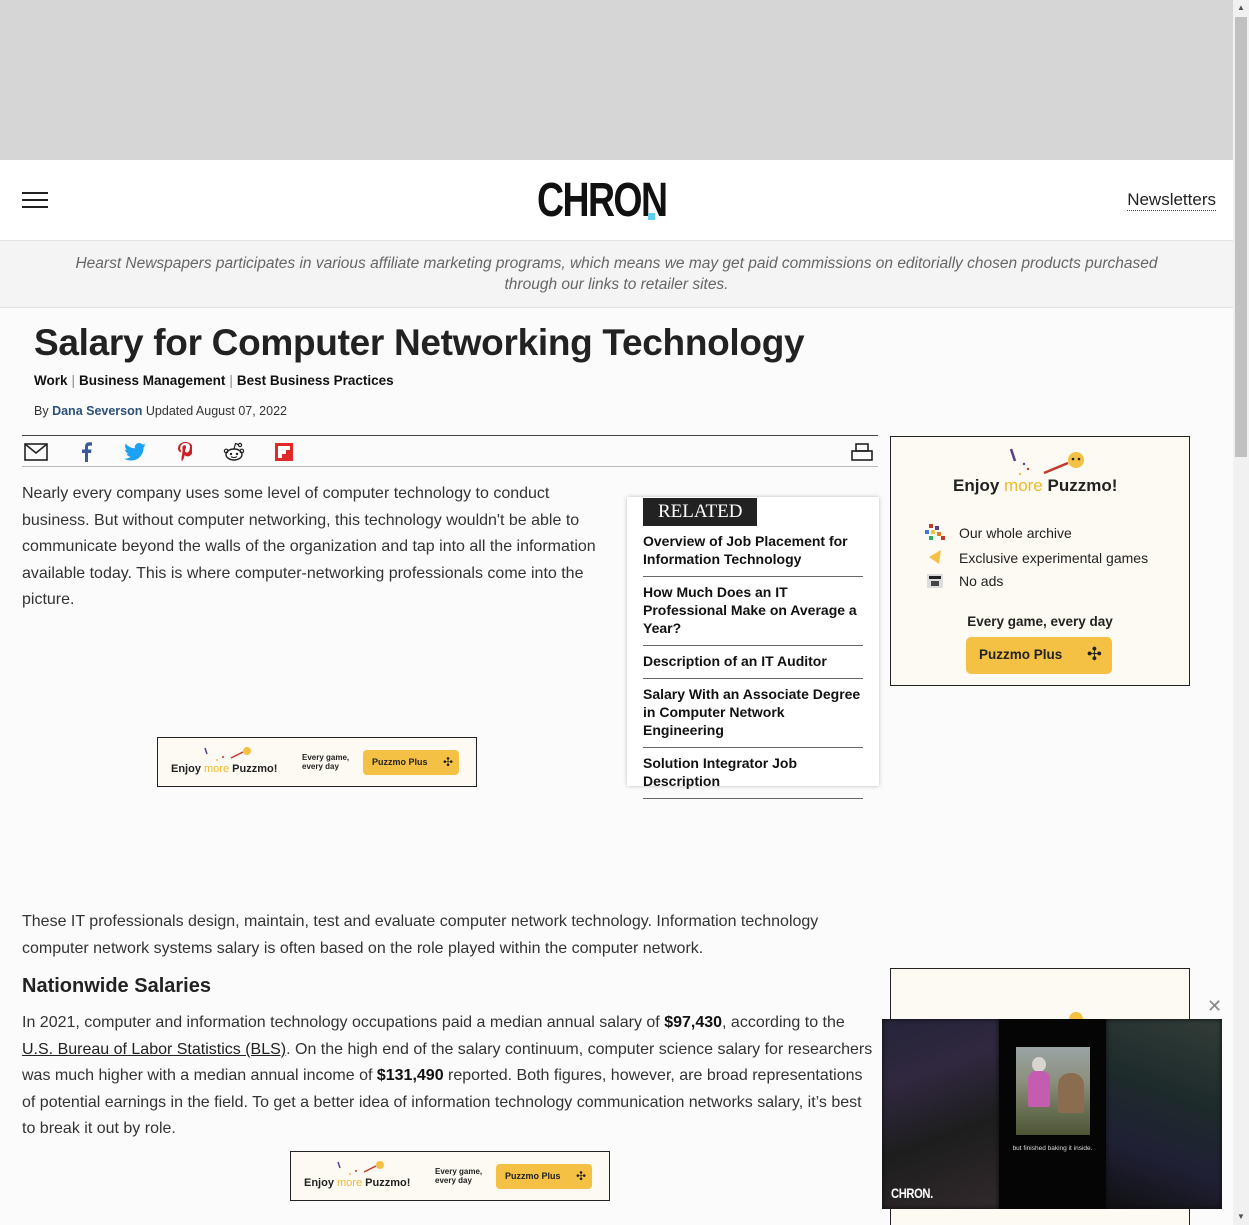 The height and width of the screenshot is (1225, 1249). What do you see at coordinates (1171, 200) in the screenshot?
I see `newsletters-link: Newsletters` at bounding box center [1171, 200].